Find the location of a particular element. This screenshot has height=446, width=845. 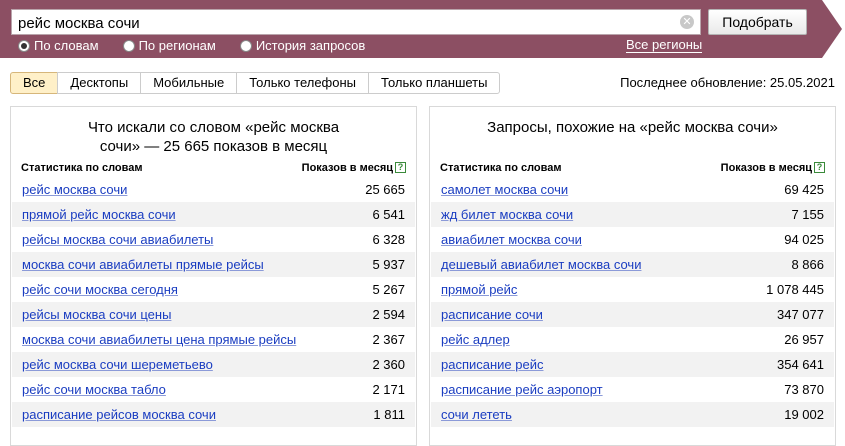

table-row: рейс москва сочи шереметьево 2 360 is located at coordinates (213, 364).